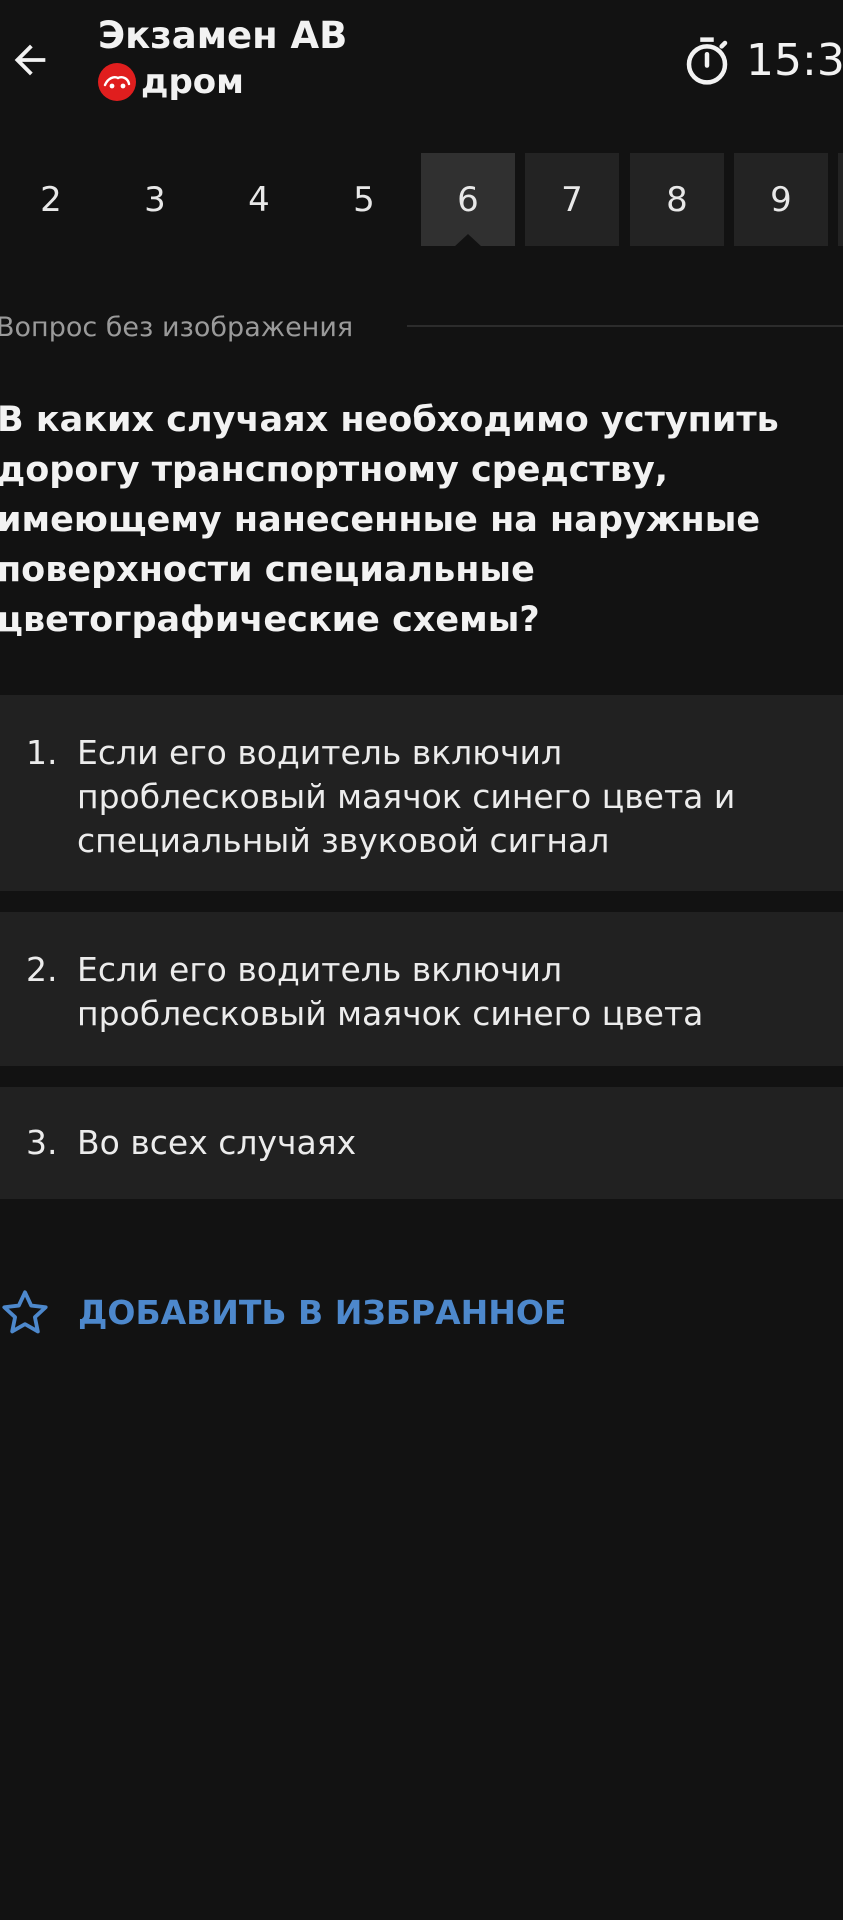  What do you see at coordinates (421, 65) in the screenshot?
I see `app-bar: Экзамен АВ дром 15:3` at bounding box center [421, 65].